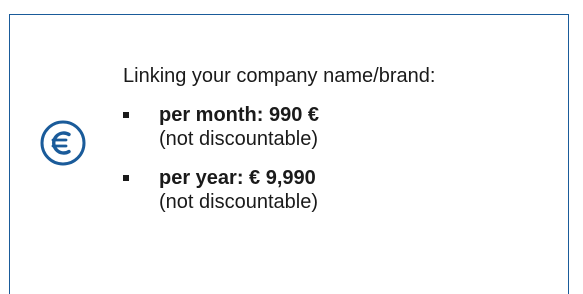  Describe the element at coordinates (237, 178) in the screenshot. I see `price-yearly: per year: € 9,990` at that location.